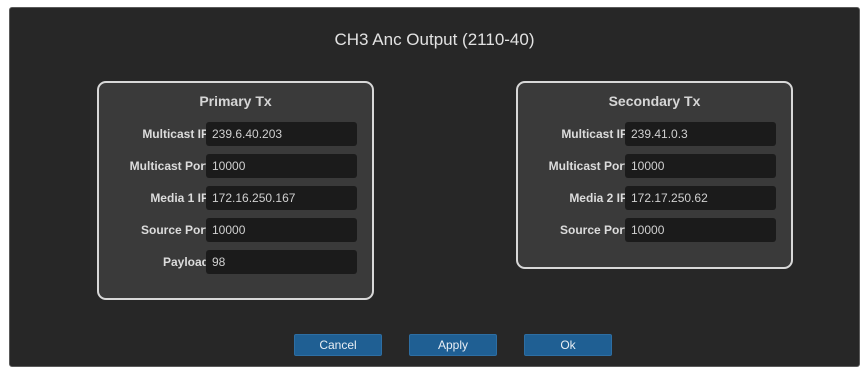 This screenshot has width=868, height=371. Describe the element at coordinates (281, 134) in the screenshot. I see `primary-multicast-ip-input` at that location.